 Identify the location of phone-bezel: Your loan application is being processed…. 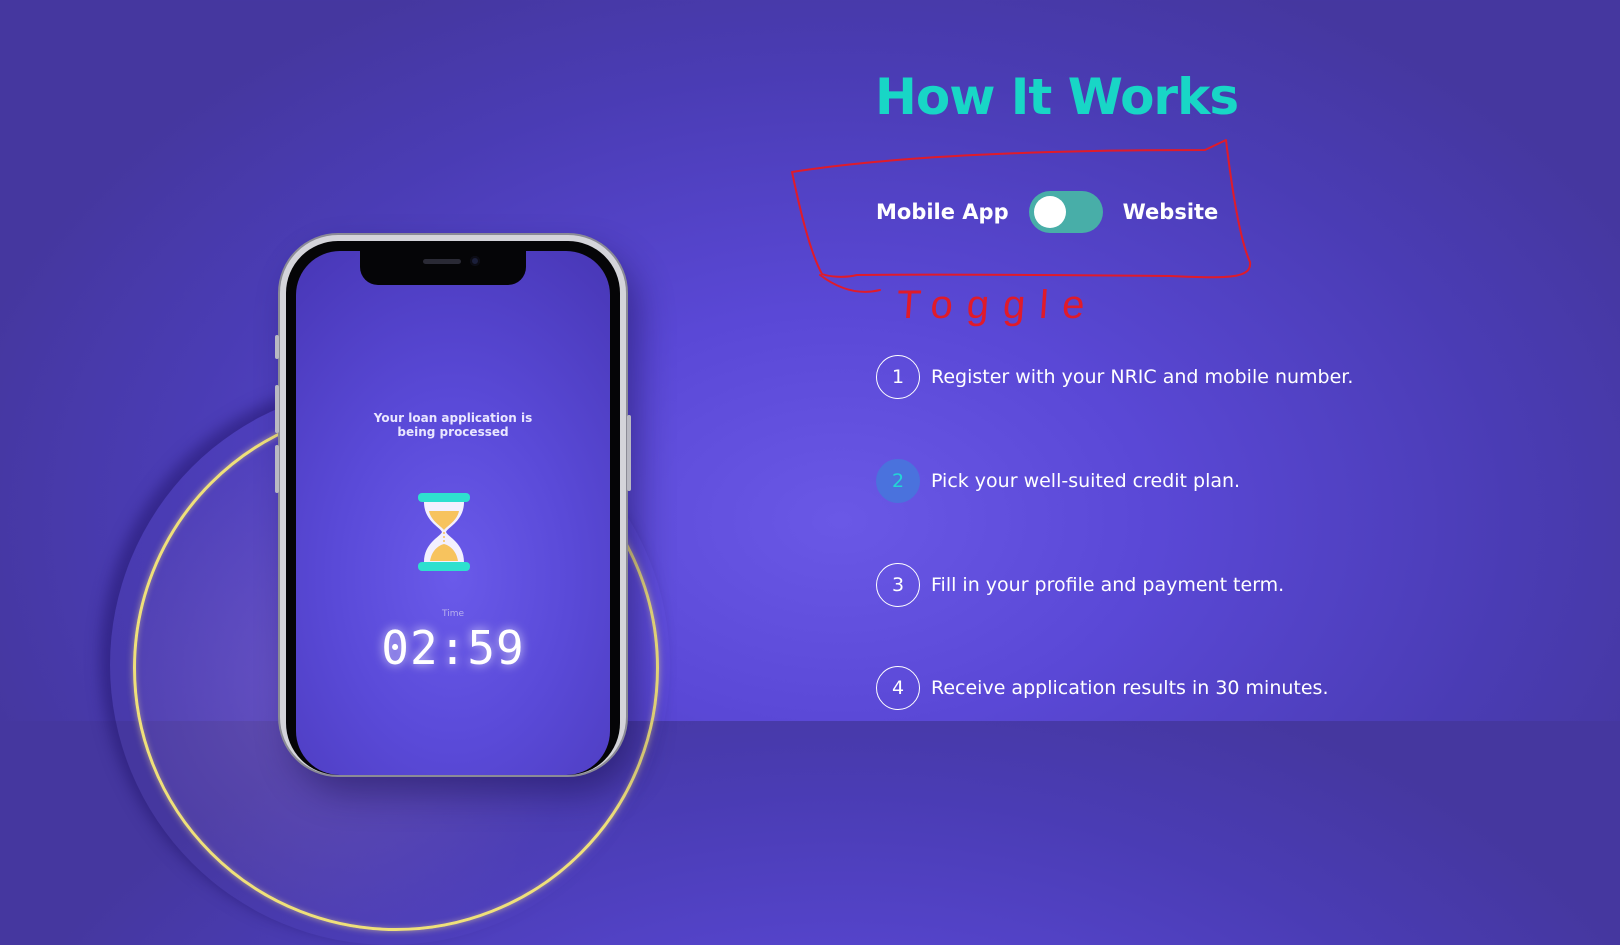
(453, 508).